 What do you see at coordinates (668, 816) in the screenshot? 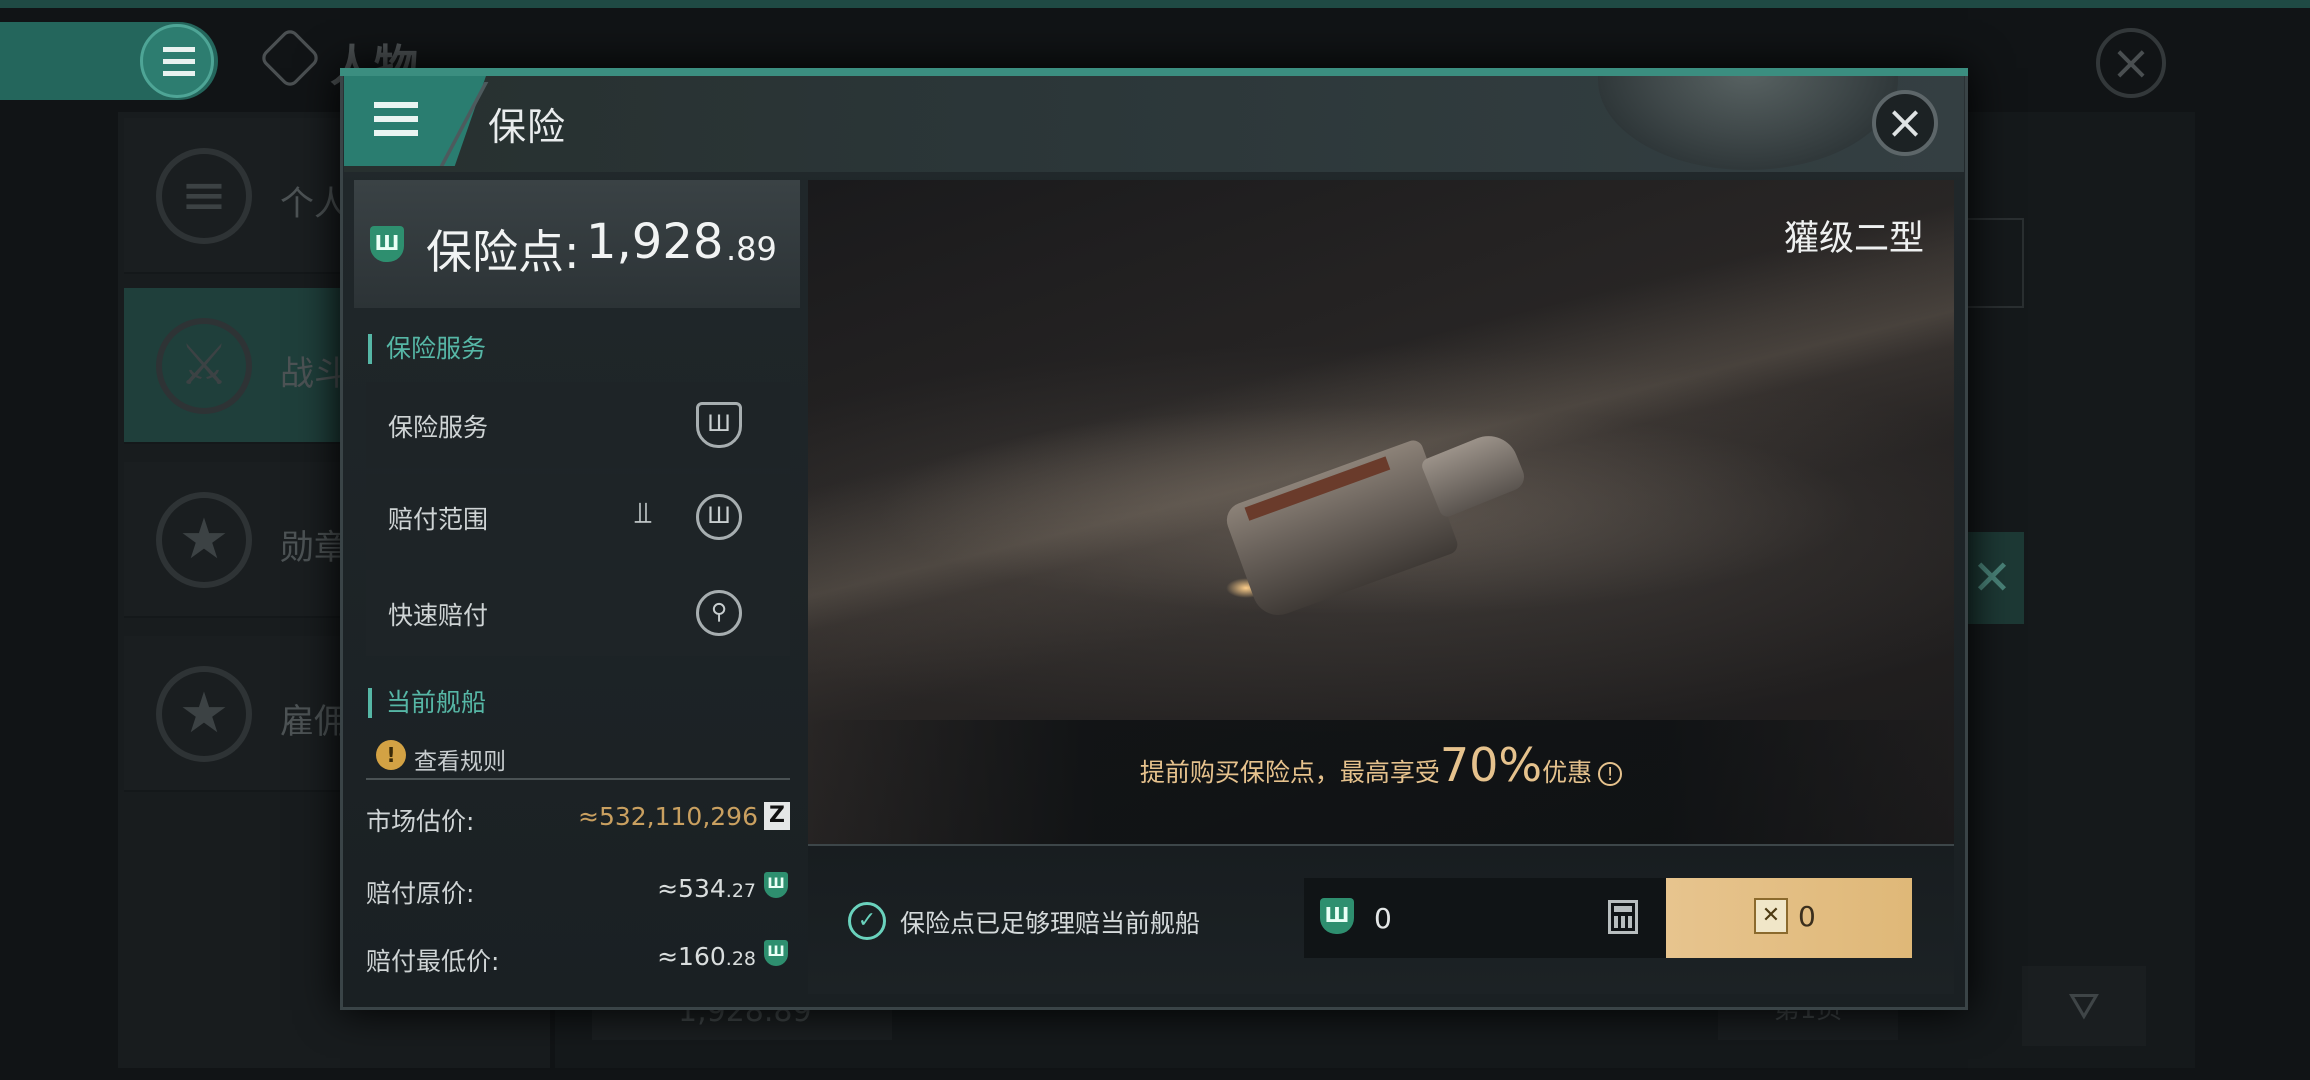
I see `market-price-value: ≈532,110,296` at bounding box center [668, 816].